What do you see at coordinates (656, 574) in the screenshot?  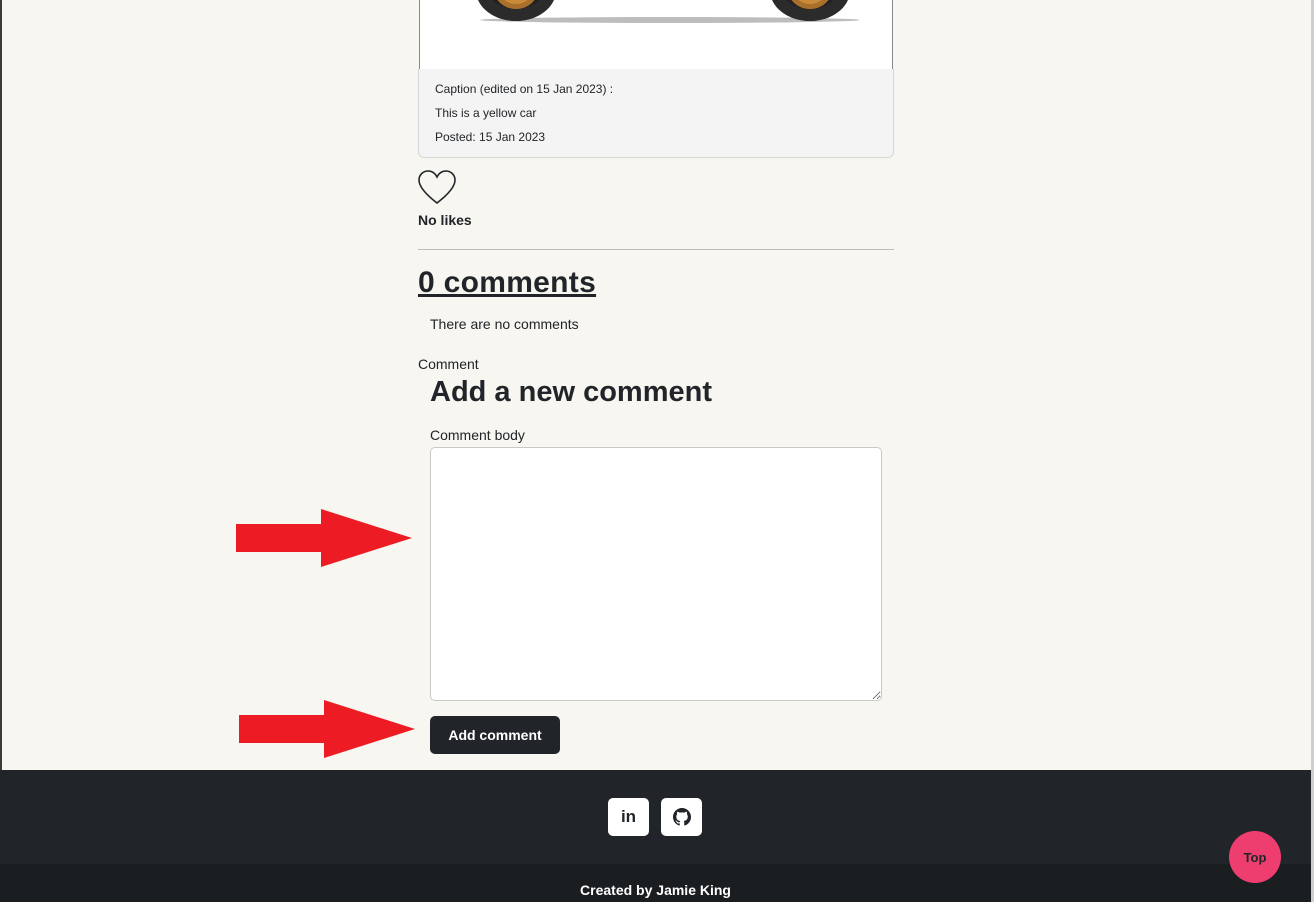 I see `comment-body-textarea` at bounding box center [656, 574].